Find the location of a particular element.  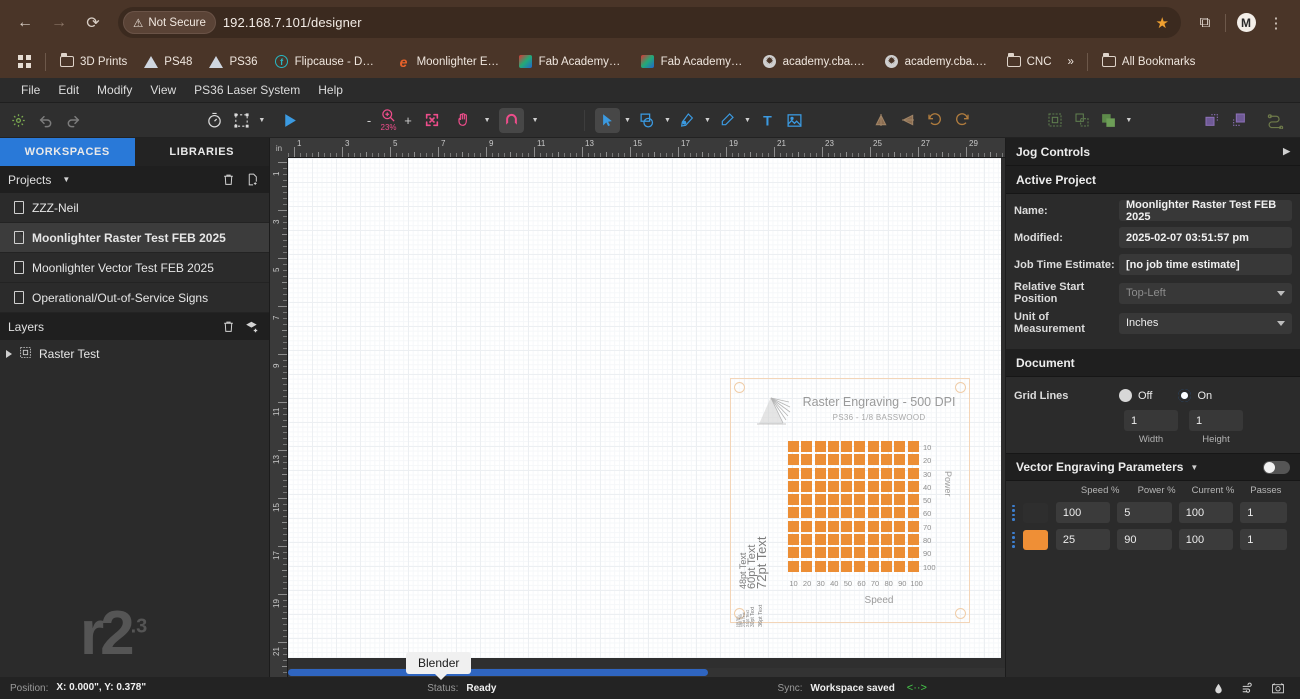

bookmark-item: 3D Prints is located at coordinates (93, 62).